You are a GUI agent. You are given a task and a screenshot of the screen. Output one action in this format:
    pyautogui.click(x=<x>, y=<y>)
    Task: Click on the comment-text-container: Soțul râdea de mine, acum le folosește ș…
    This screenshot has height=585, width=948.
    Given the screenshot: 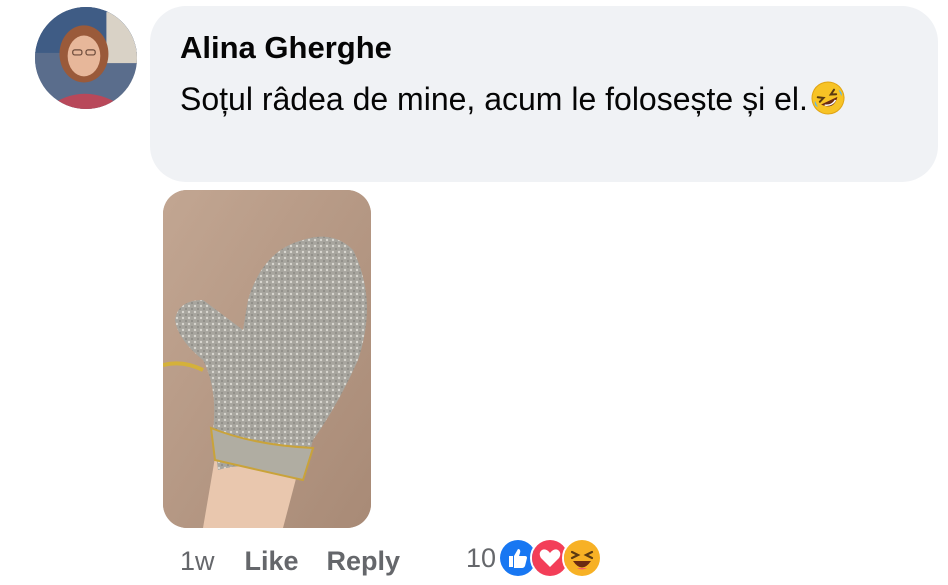 What is the action you would take?
    pyautogui.click(x=525, y=99)
    